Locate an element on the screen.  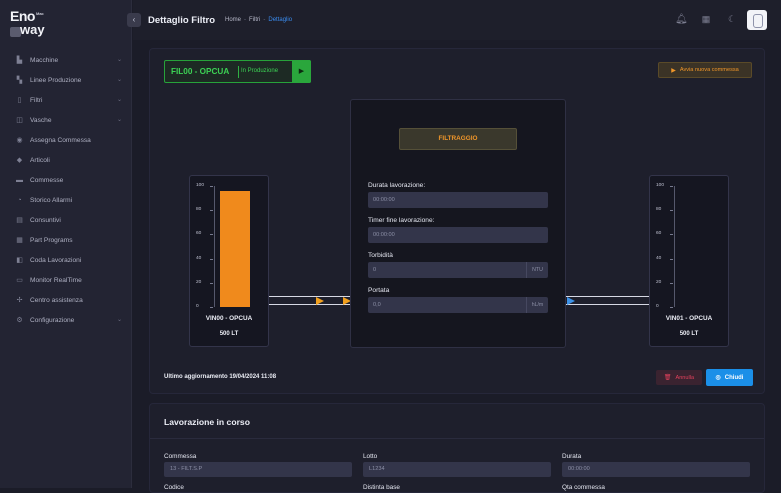
program-icon: ▦ is located at coordinates (19, 240).